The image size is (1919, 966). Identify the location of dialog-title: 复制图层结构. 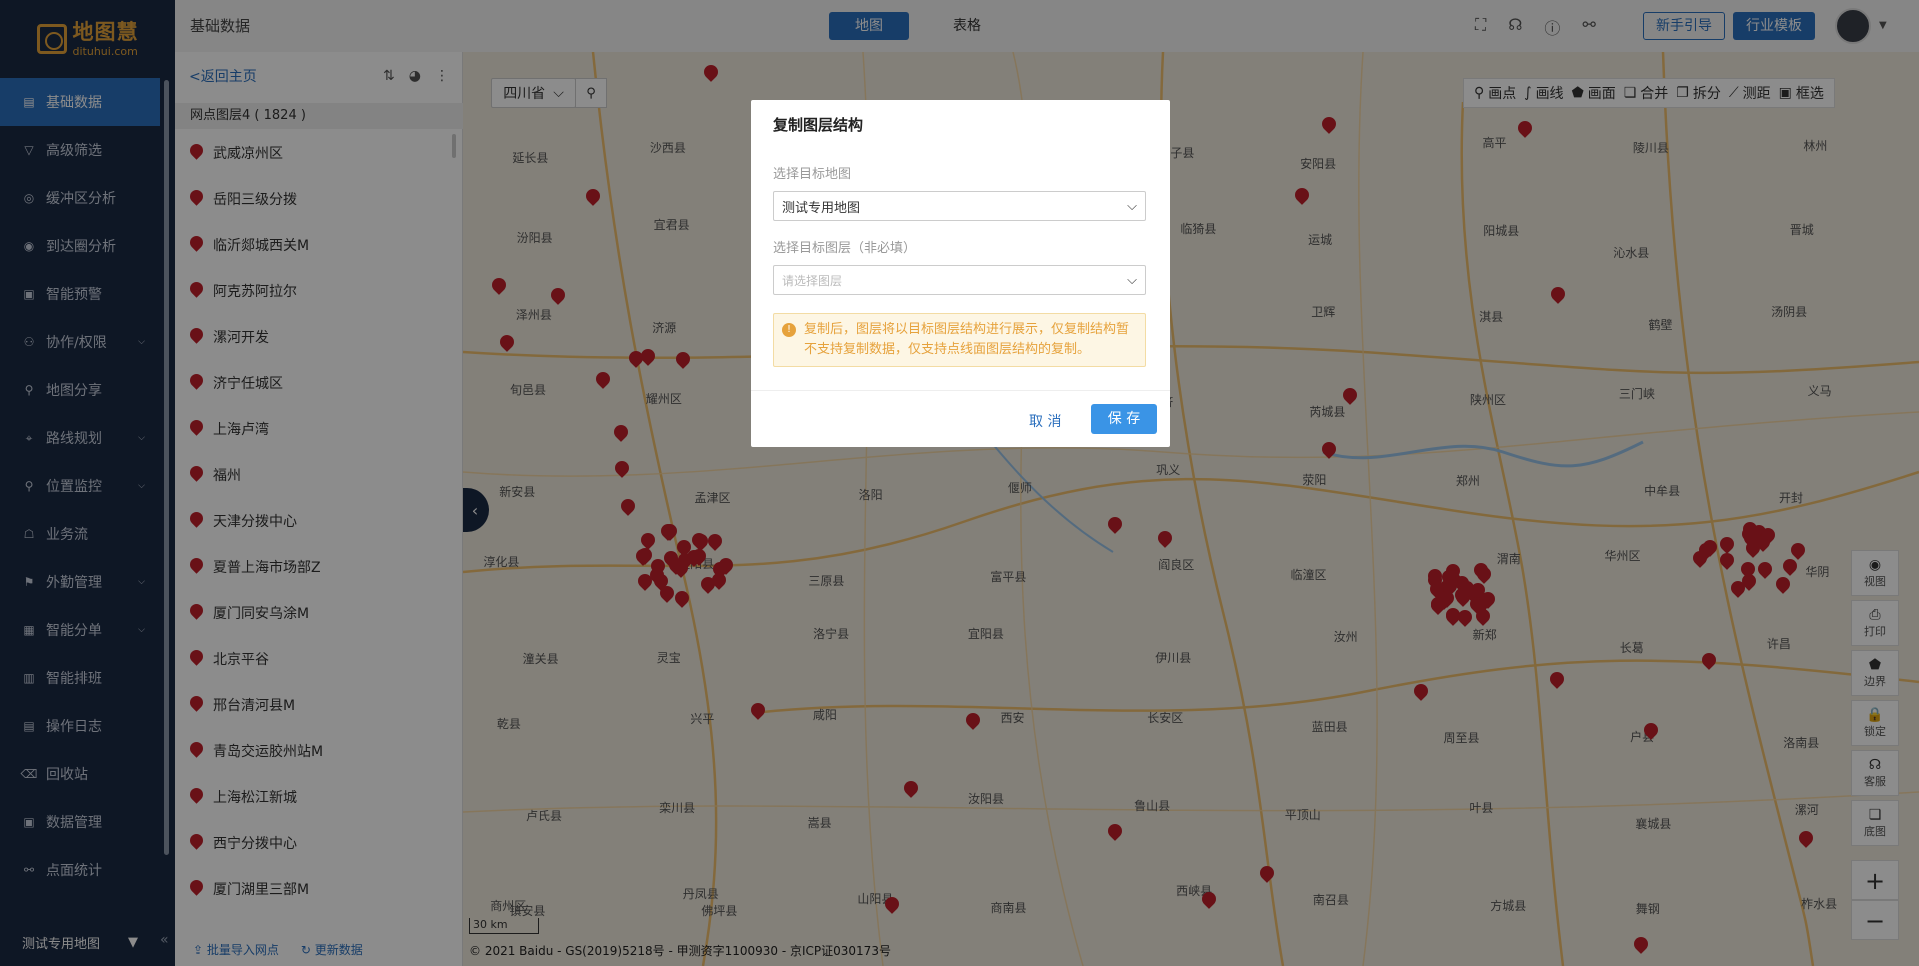
(818, 125).